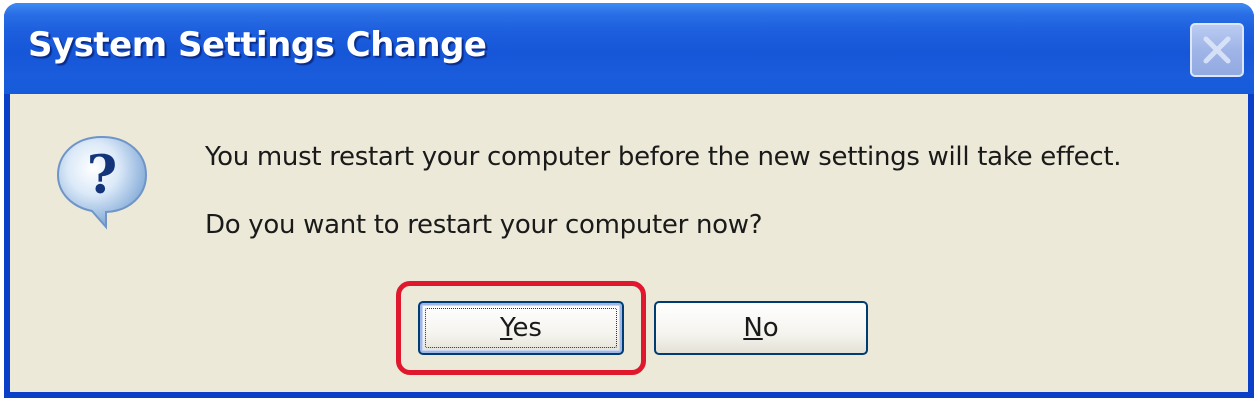 Image resolution: width=1259 pixels, height=401 pixels. I want to click on focus-ring, so click(521, 328).